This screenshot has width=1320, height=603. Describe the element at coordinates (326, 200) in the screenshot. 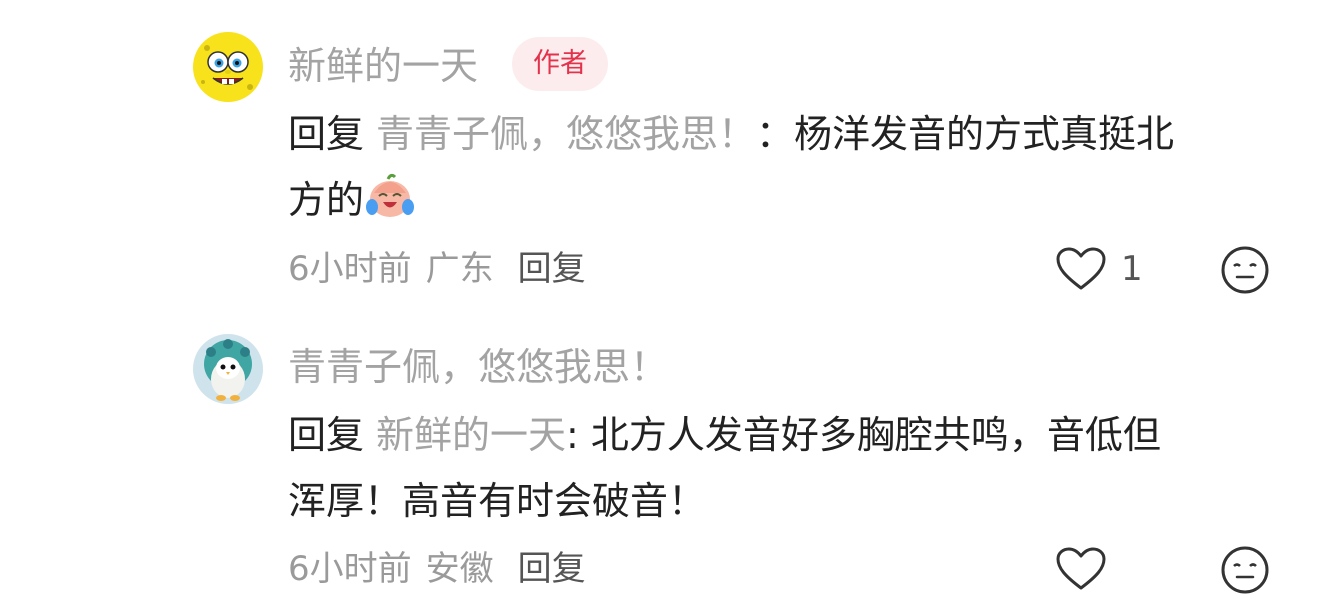

I see `comment-body-line2: 方的` at that location.